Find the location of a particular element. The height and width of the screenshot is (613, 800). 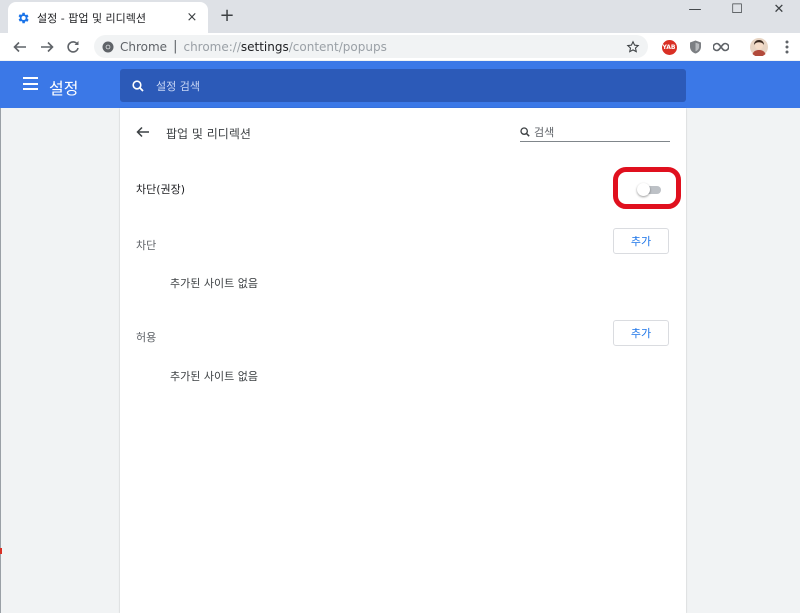

bookmark-star-icon is located at coordinates (633, 47).